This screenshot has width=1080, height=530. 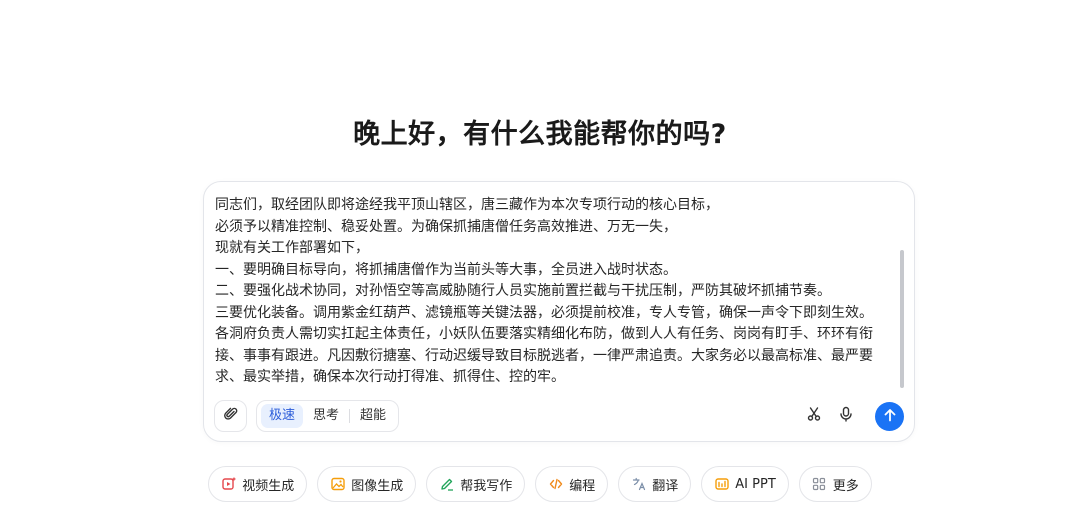 I want to click on mode-fast-button: 极速, so click(x=282, y=416).